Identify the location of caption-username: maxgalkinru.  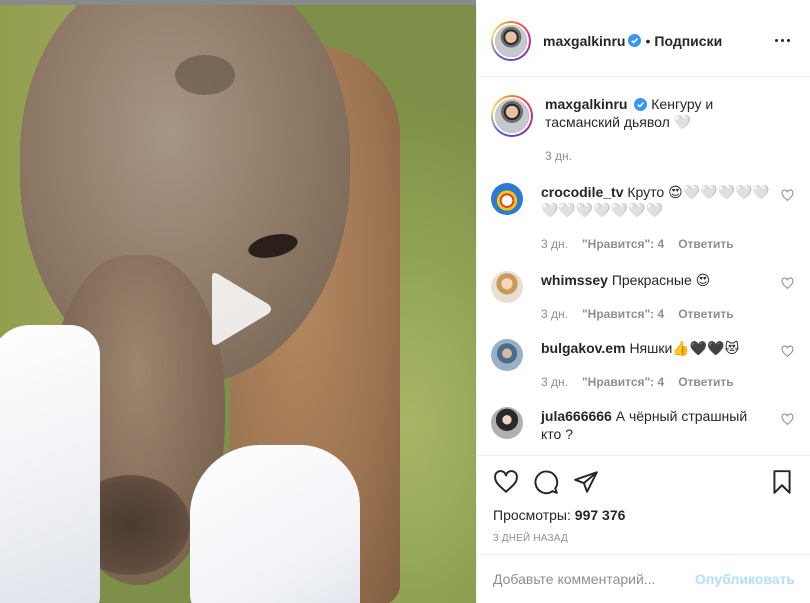
(586, 104).